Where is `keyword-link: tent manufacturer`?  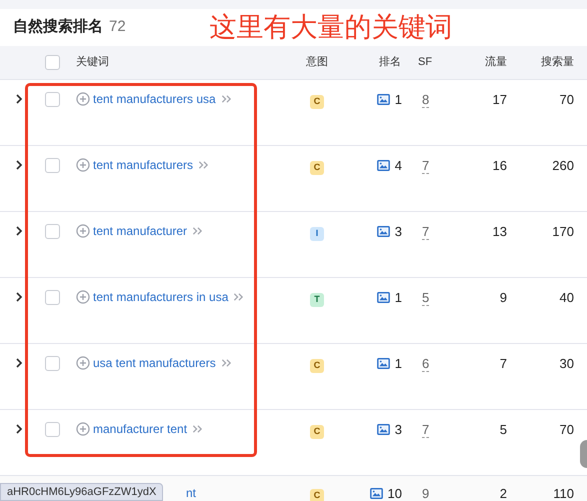
keyword-link: tent manufacturer is located at coordinates (140, 231).